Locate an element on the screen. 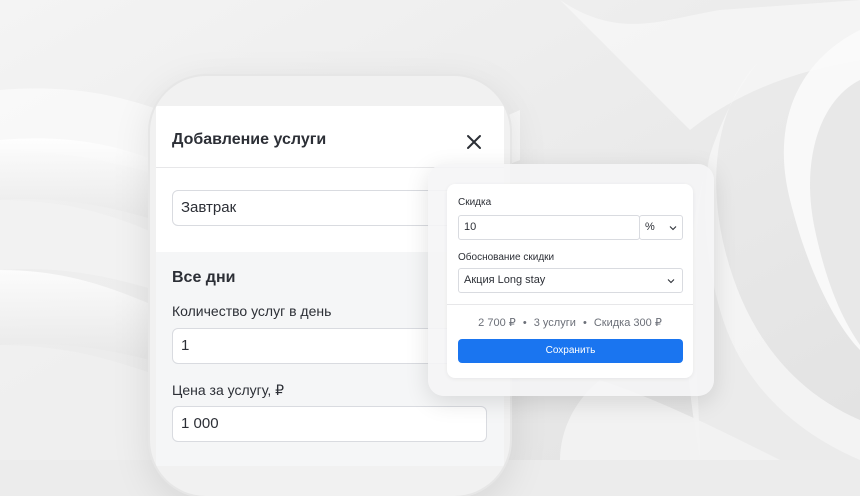  discount-unit-value: % is located at coordinates (650, 227).